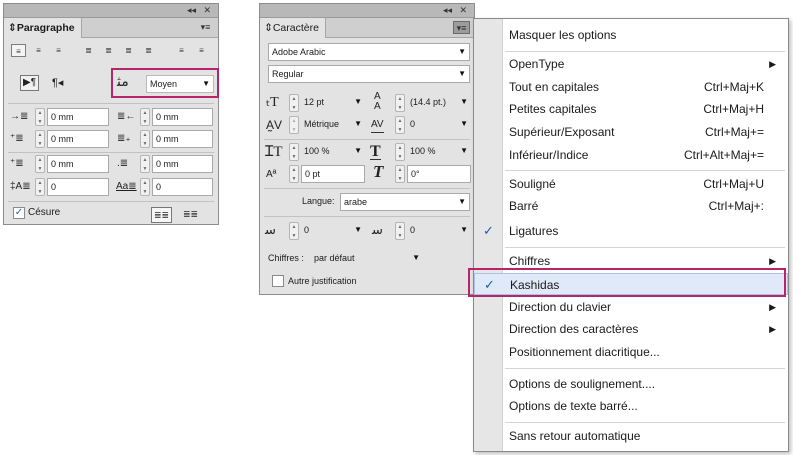 This screenshot has height=455, width=793. What do you see at coordinates (54, 187) in the screenshot?
I see `drop-cap-lines-value: 0` at bounding box center [54, 187].